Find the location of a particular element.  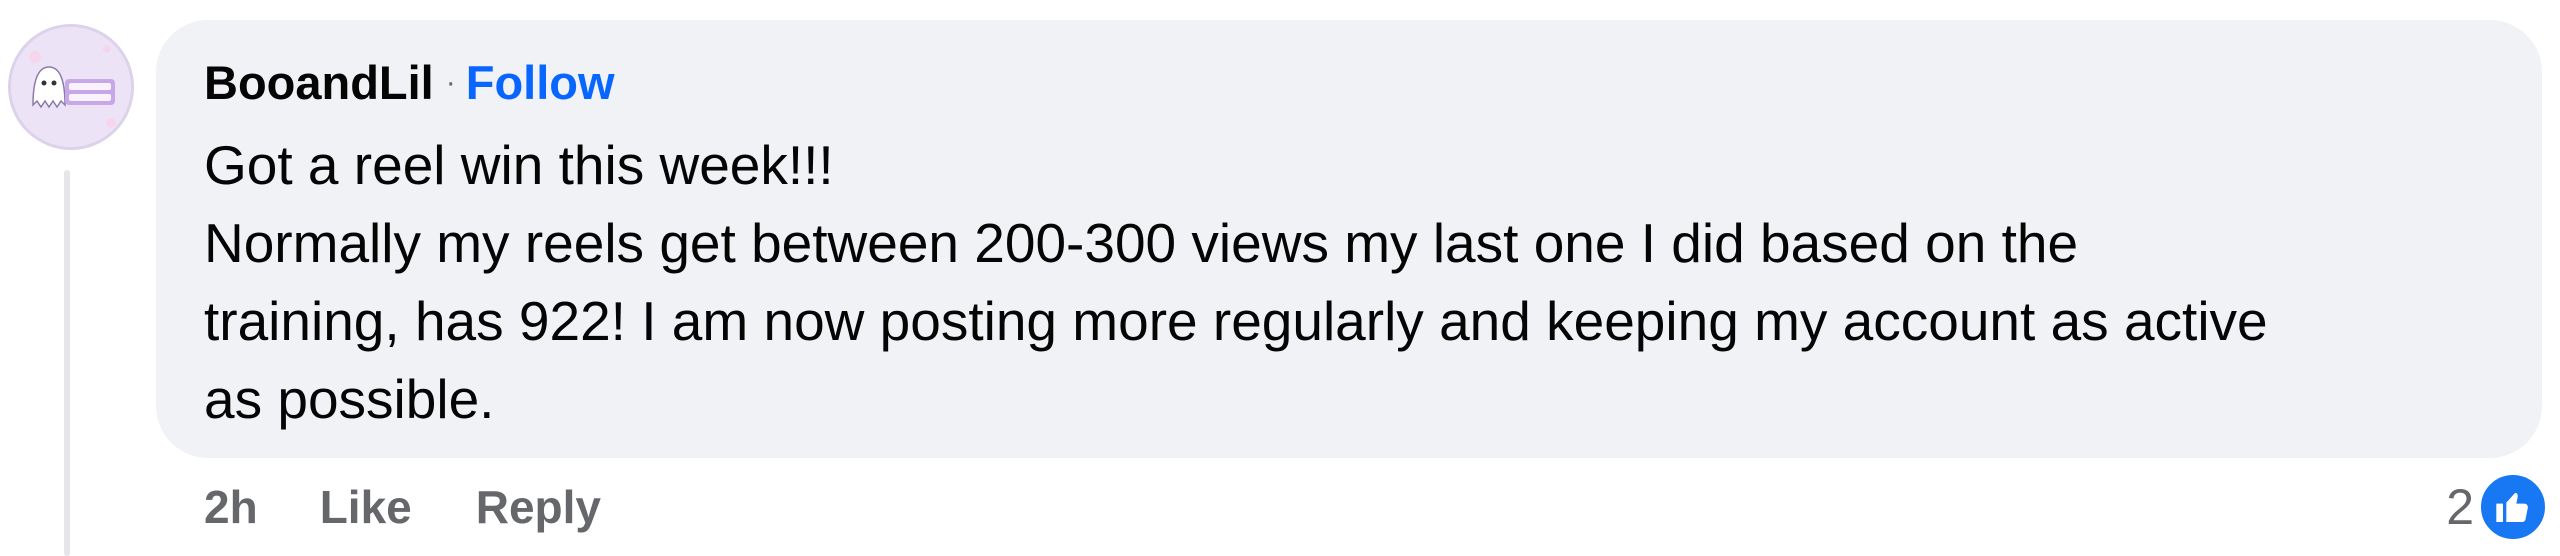

comment-body-line: Got a reel win this week!!! is located at coordinates (519, 165).